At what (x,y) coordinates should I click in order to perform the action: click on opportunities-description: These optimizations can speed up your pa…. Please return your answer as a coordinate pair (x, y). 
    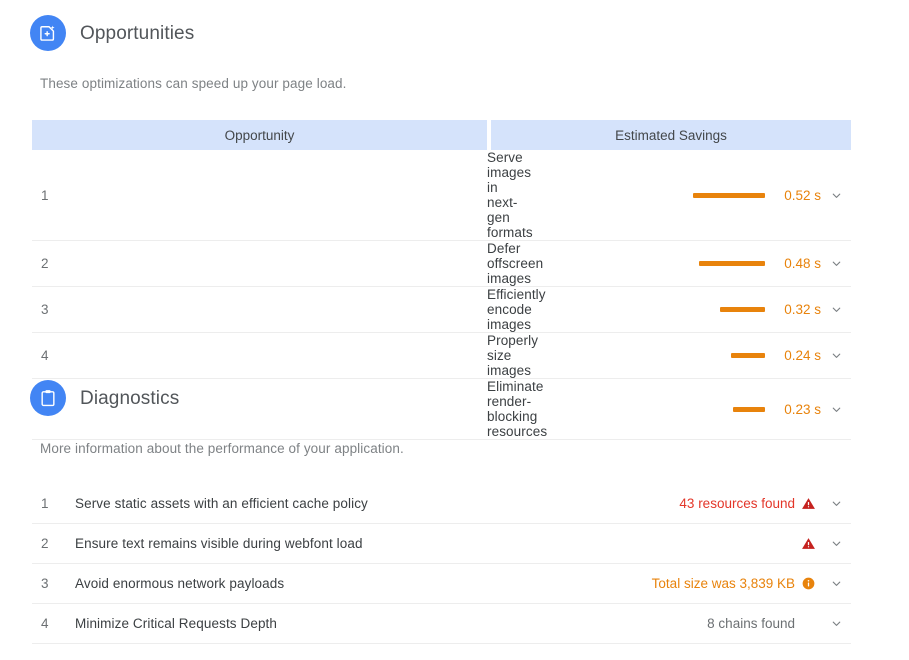
    Looking at the image, I should click on (193, 83).